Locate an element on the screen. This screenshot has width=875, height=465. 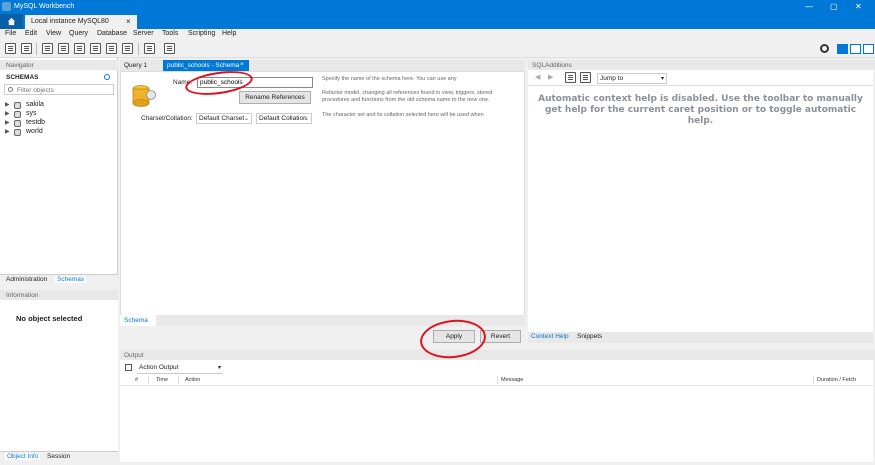
sql-additions-header: SQLAdditions is located at coordinates (701, 65).